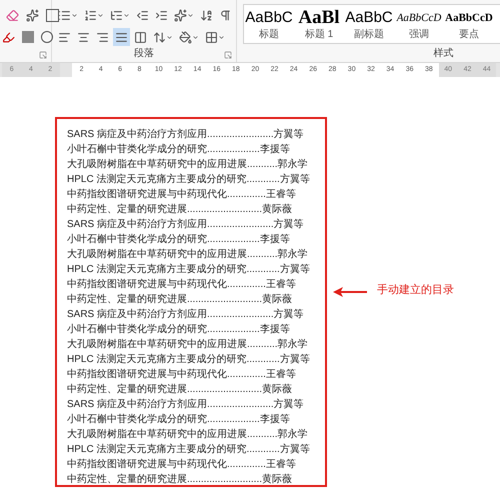 This screenshot has width=500, height=492. What do you see at coordinates (444, 53) in the screenshot?
I see `group-label: 样式` at bounding box center [444, 53].